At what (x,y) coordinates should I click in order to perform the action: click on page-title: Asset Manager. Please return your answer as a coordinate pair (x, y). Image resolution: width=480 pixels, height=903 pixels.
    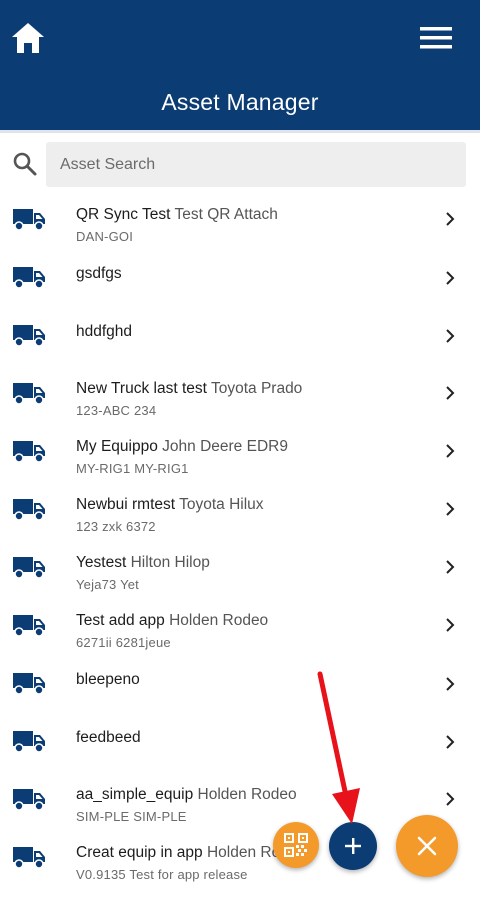
    Looking at the image, I should click on (240, 102).